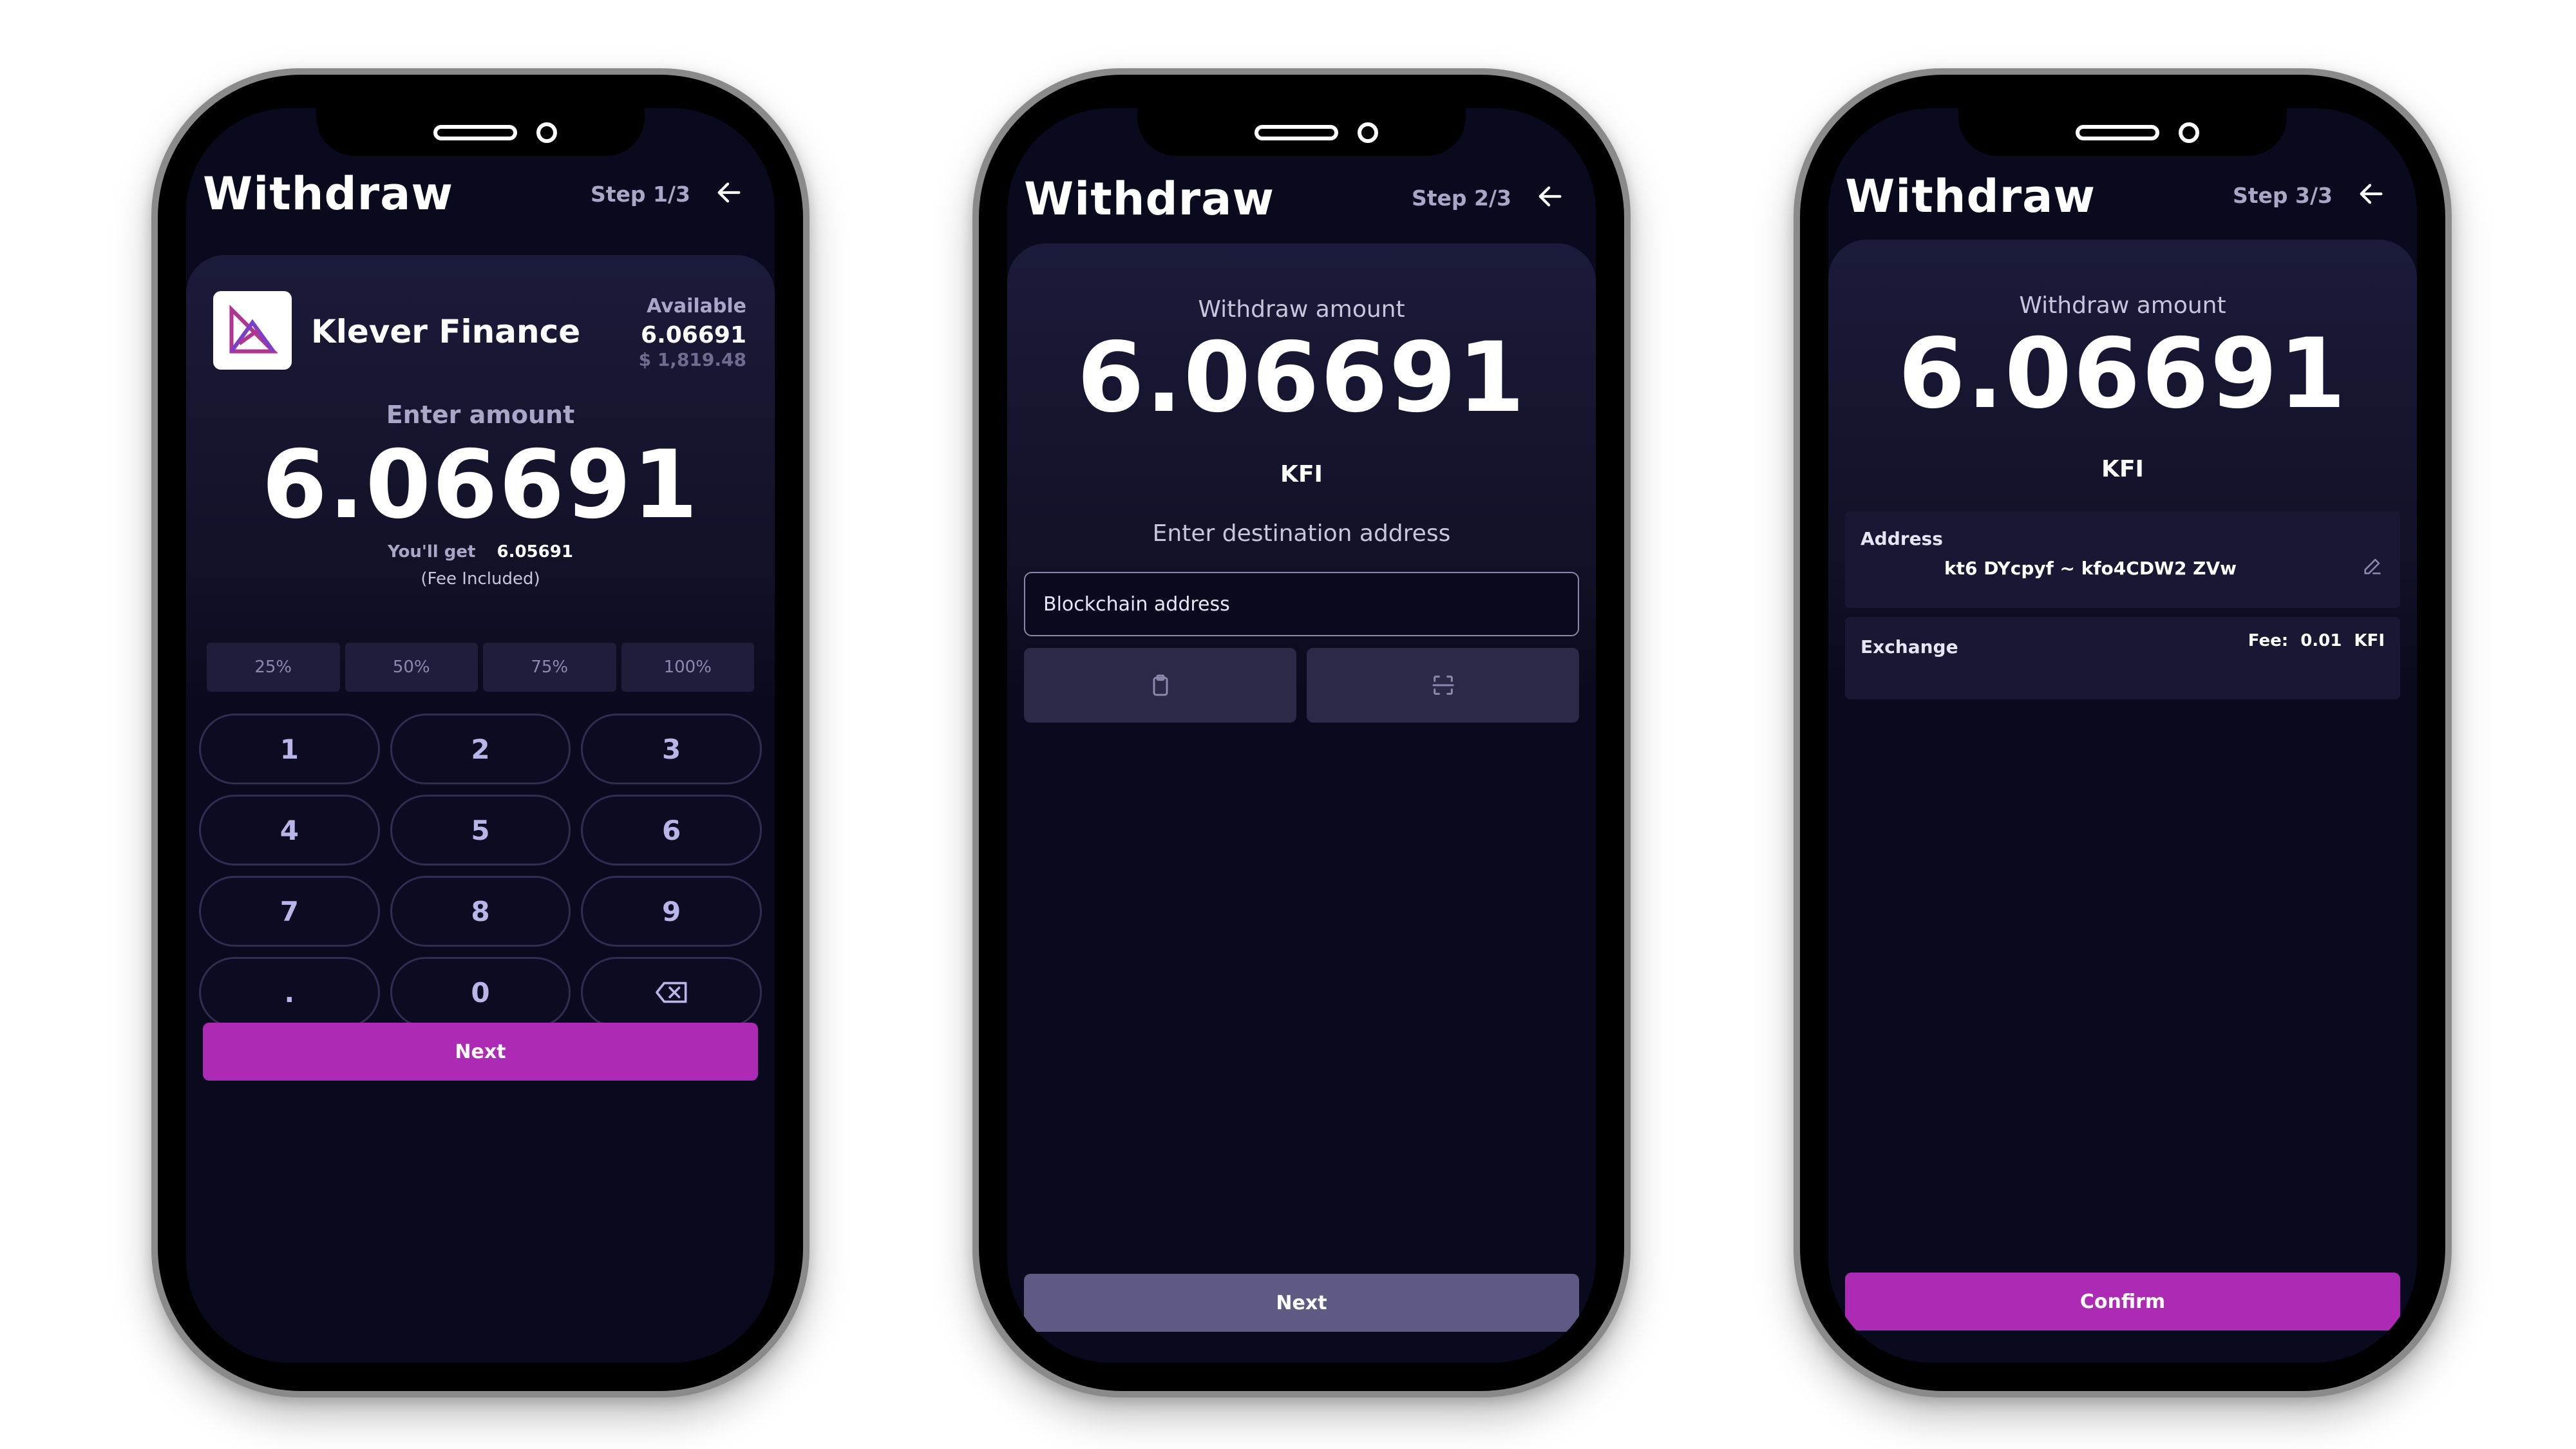  Describe the element at coordinates (480, 552) in the screenshot. I see `you-get-line: You'll get 6.05691` at that location.